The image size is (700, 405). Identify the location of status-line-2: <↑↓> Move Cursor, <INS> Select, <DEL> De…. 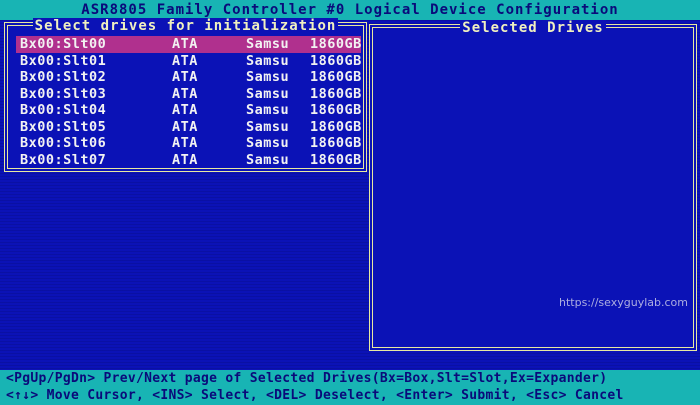
(315, 395).